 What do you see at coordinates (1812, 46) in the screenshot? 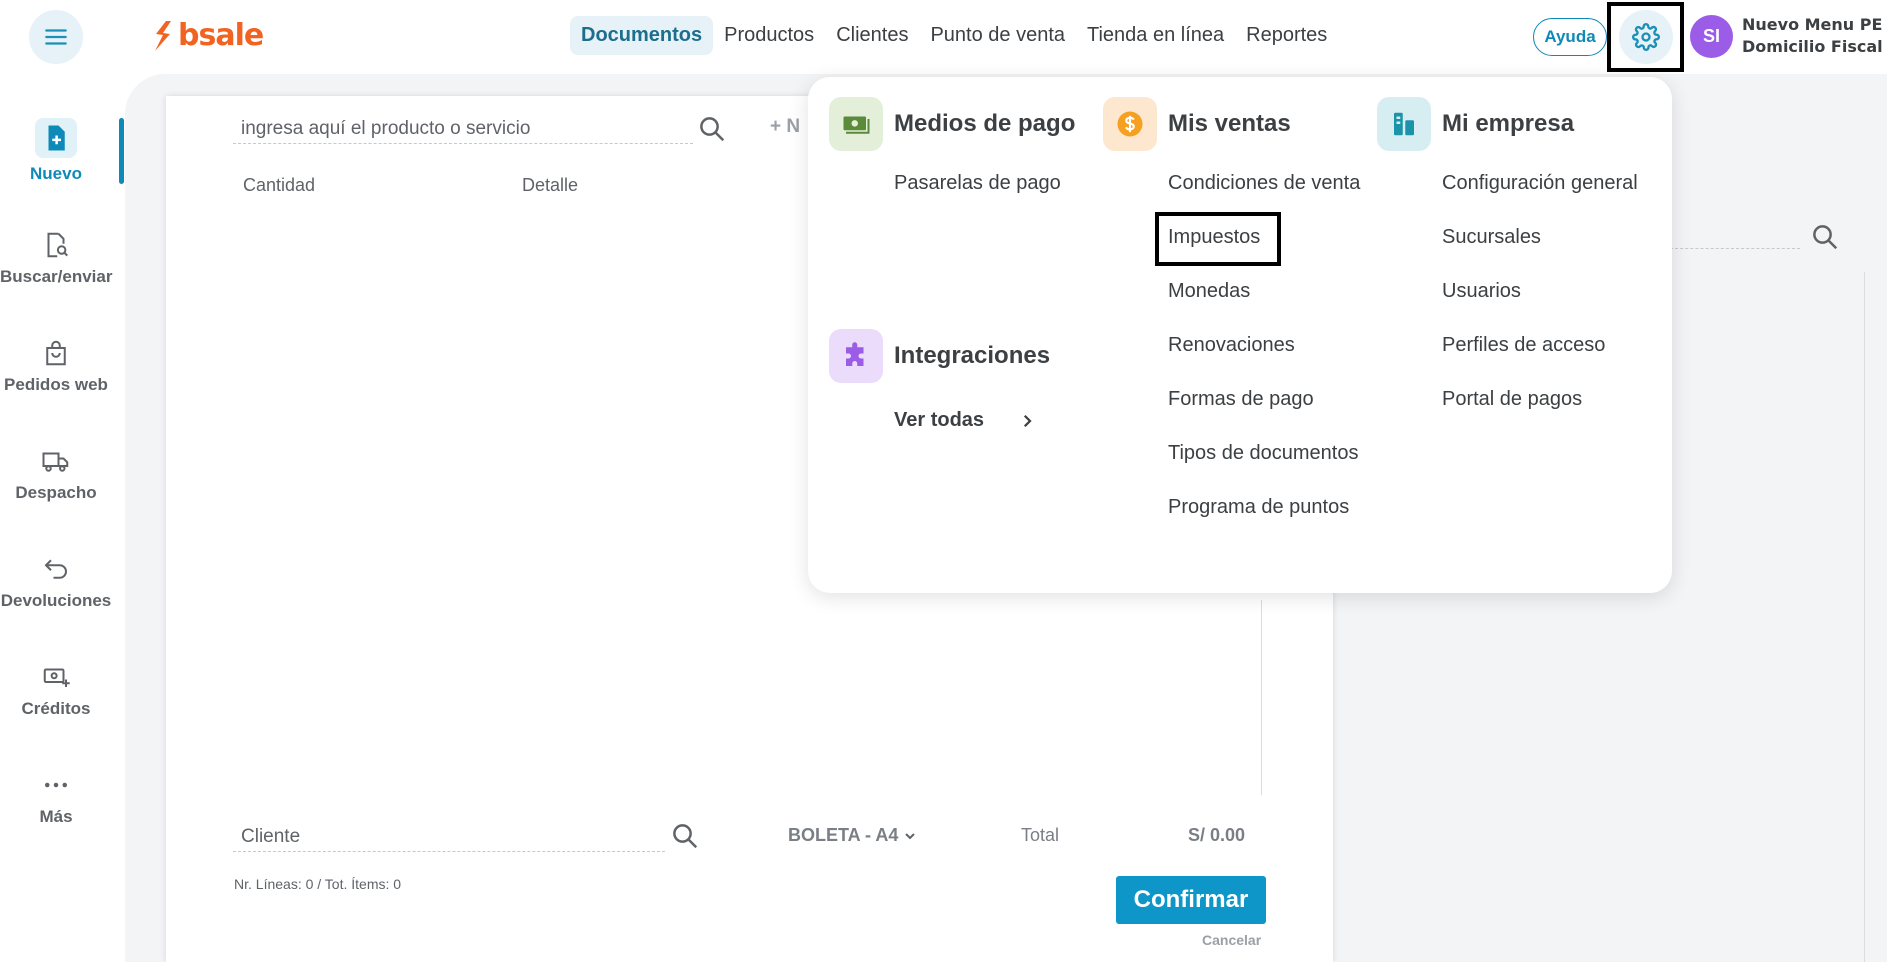
I see `company-branch: Domicilio Fiscal` at bounding box center [1812, 46].